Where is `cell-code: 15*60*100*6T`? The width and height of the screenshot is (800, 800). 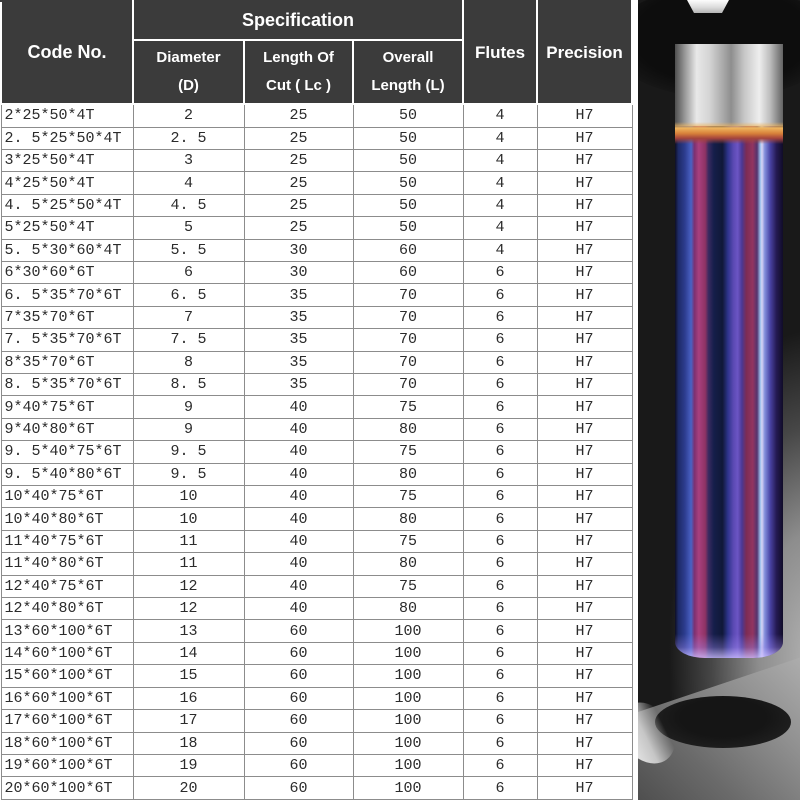 cell-code: 15*60*100*6T is located at coordinates (67, 676).